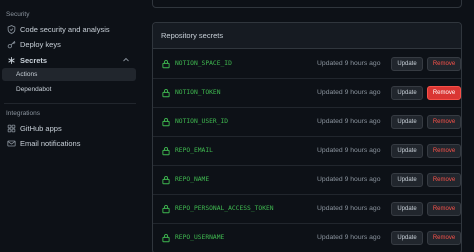 This screenshot has width=474, height=252. I want to click on integrations-section-title: Integrations, so click(23, 113).